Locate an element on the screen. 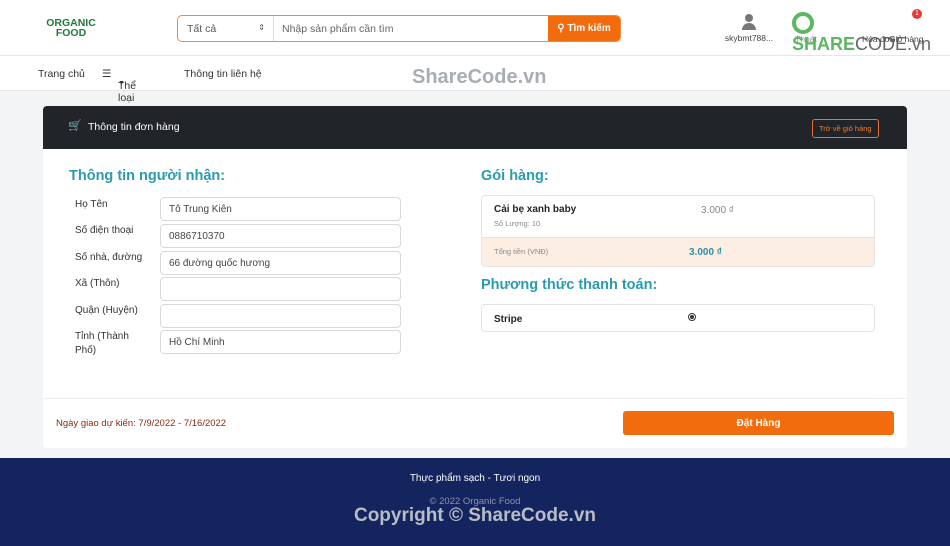 The width and height of the screenshot is (950, 546). field-label: Họ Tên is located at coordinates (91, 204).